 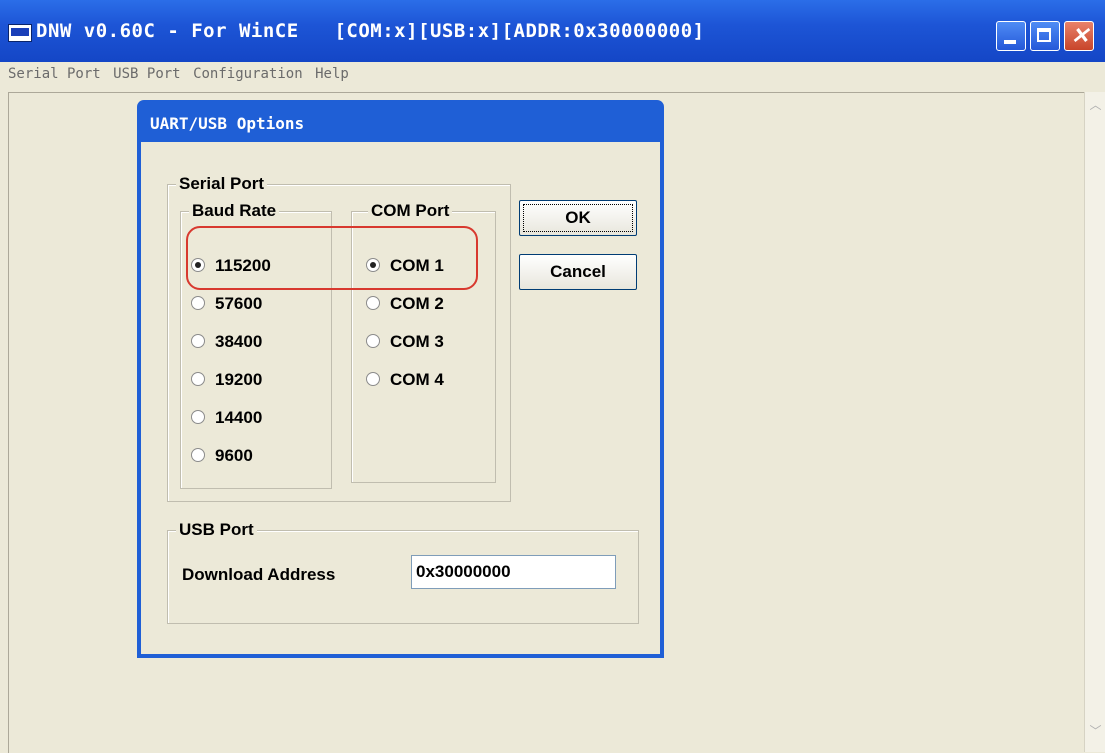 I want to click on baud-radio-19200: 19200, so click(x=226, y=381).